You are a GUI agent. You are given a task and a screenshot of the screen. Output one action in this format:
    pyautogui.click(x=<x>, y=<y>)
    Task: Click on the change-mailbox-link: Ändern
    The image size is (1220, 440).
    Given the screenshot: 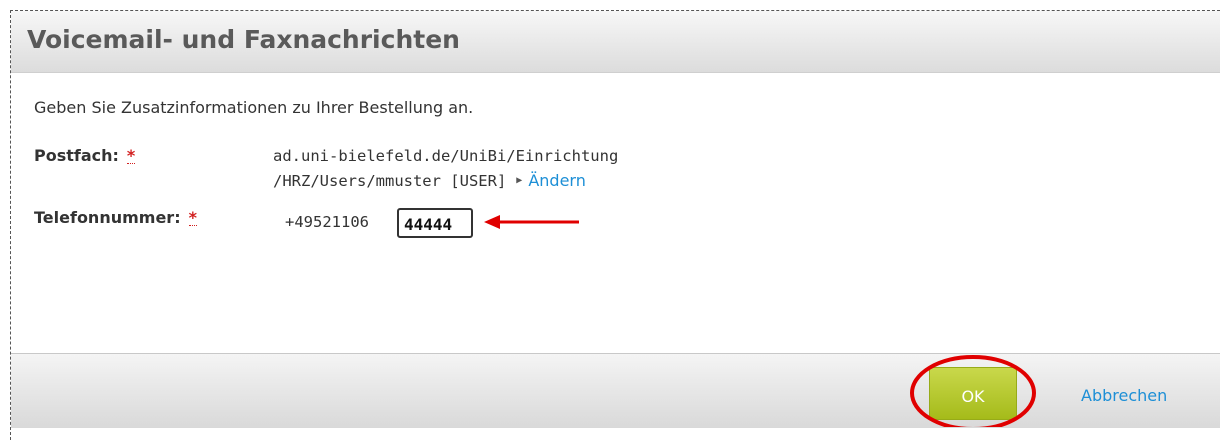 What is the action you would take?
    pyautogui.click(x=557, y=180)
    